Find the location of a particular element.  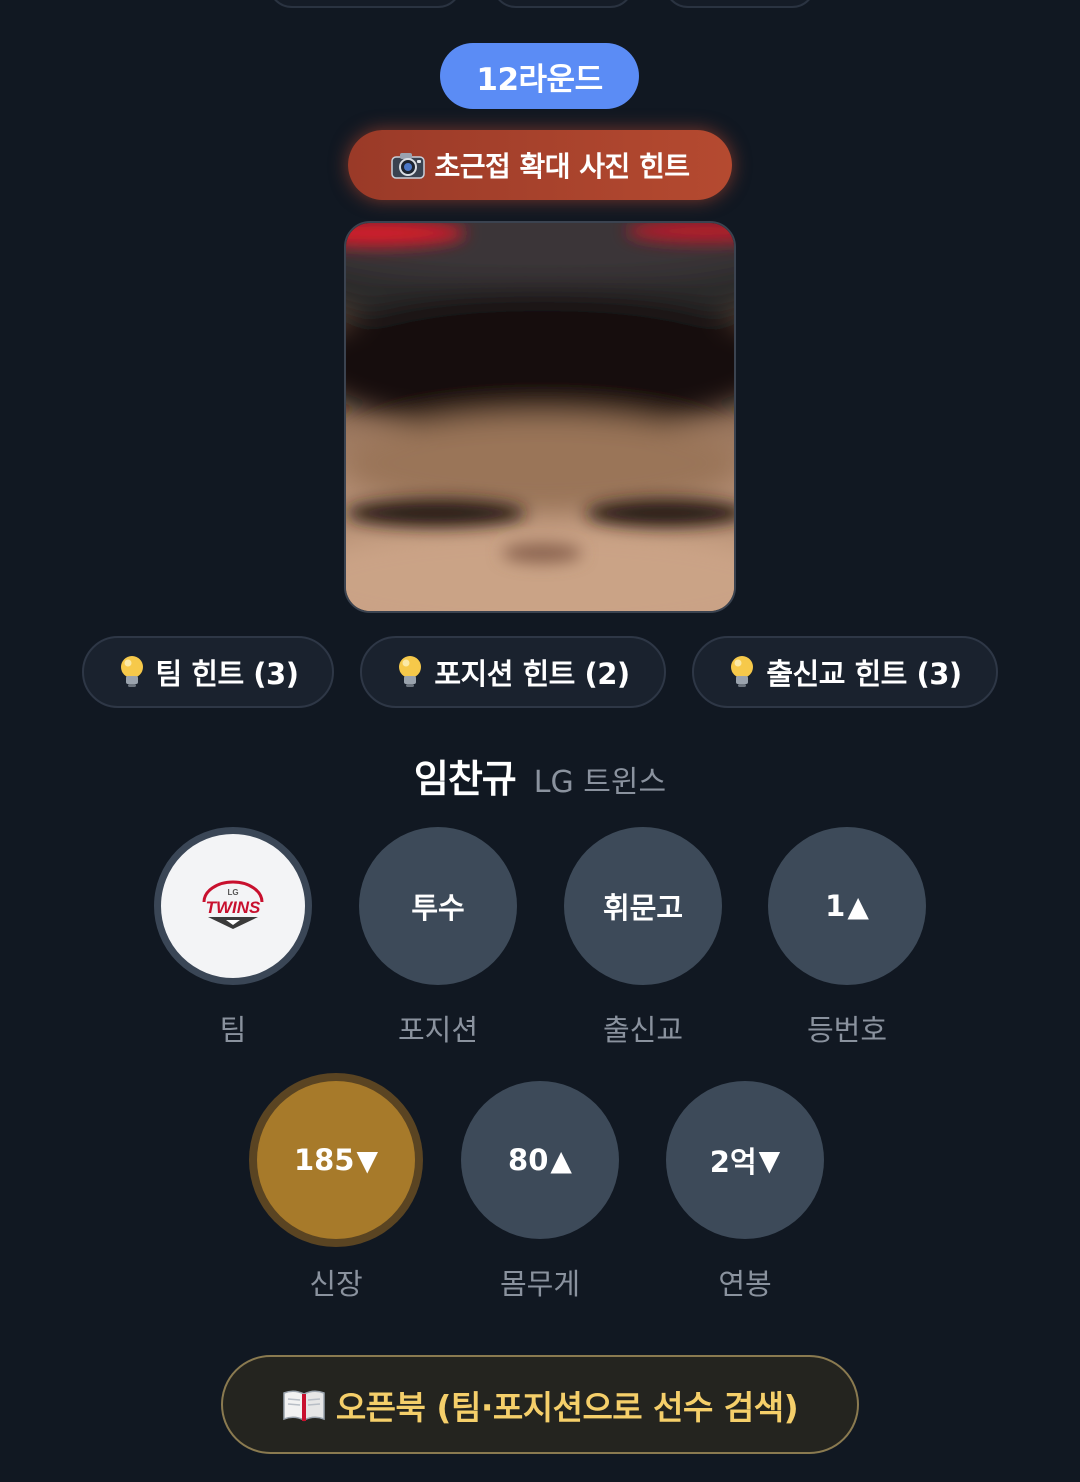

stat-label-height: 신장 is located at coordinates (336, 1284).